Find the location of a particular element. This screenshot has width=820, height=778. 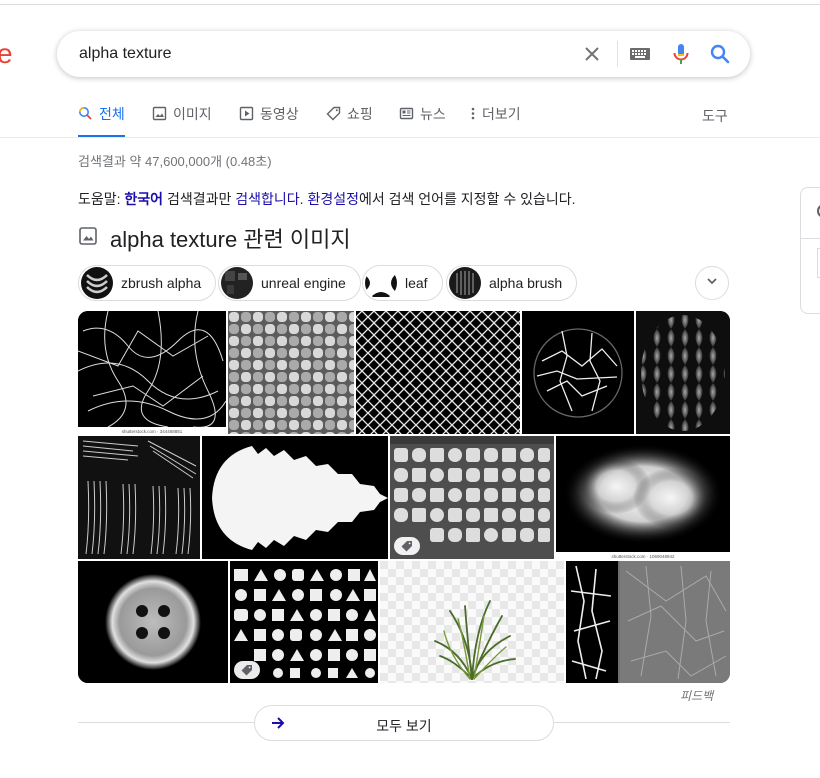

result-stats: 검색결과 약 47,600,000개 (0.48초) is located at coordinates (175, 161).